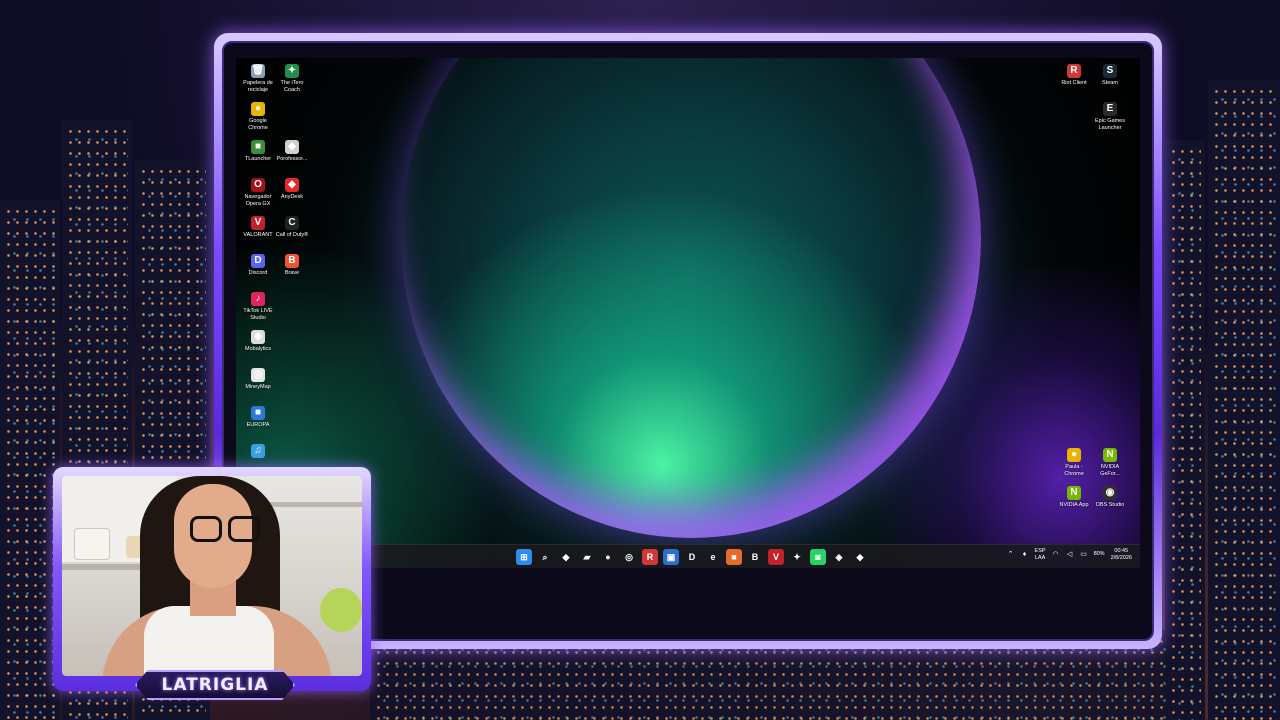  Describe the element at coordinates (258, 71) in the screenshot. I see `recycle-bin-icon: 🗑` at that location.